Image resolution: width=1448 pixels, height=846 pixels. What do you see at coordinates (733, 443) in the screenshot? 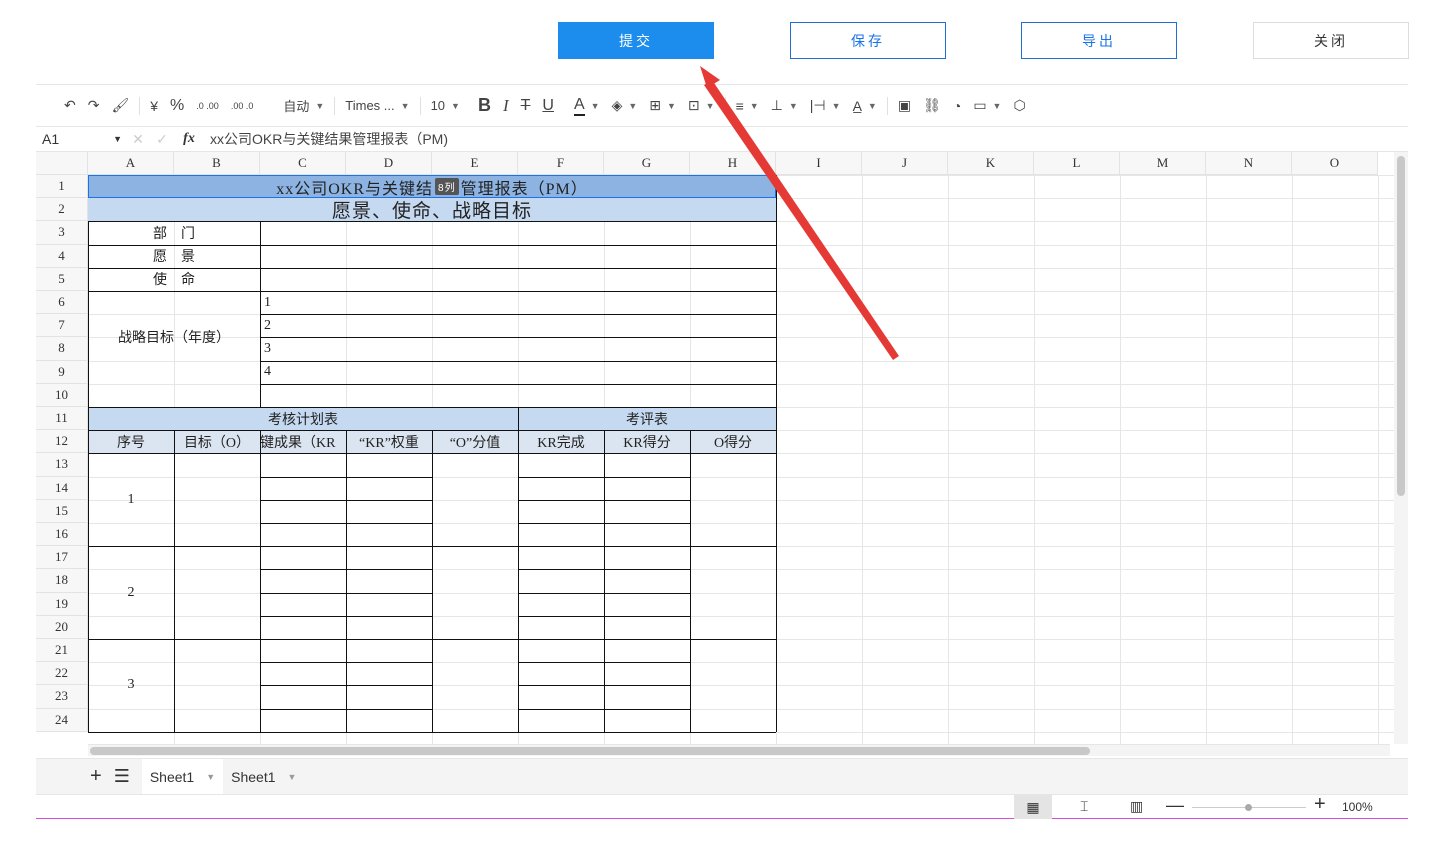
I see `column-label: O得分` at bounding box center [733, 443].